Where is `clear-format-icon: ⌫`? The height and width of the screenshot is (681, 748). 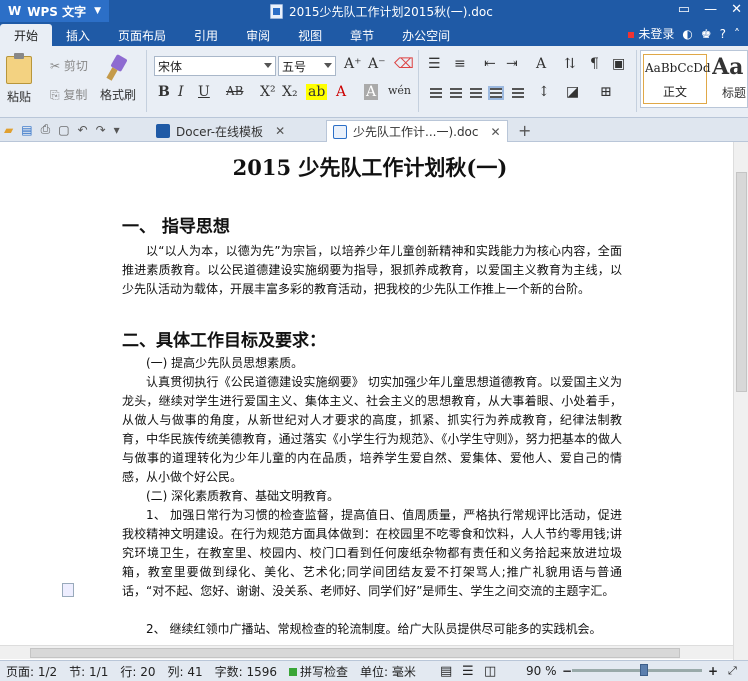 clear-format-icon: ⌫ is located at coordinates (404, 64).